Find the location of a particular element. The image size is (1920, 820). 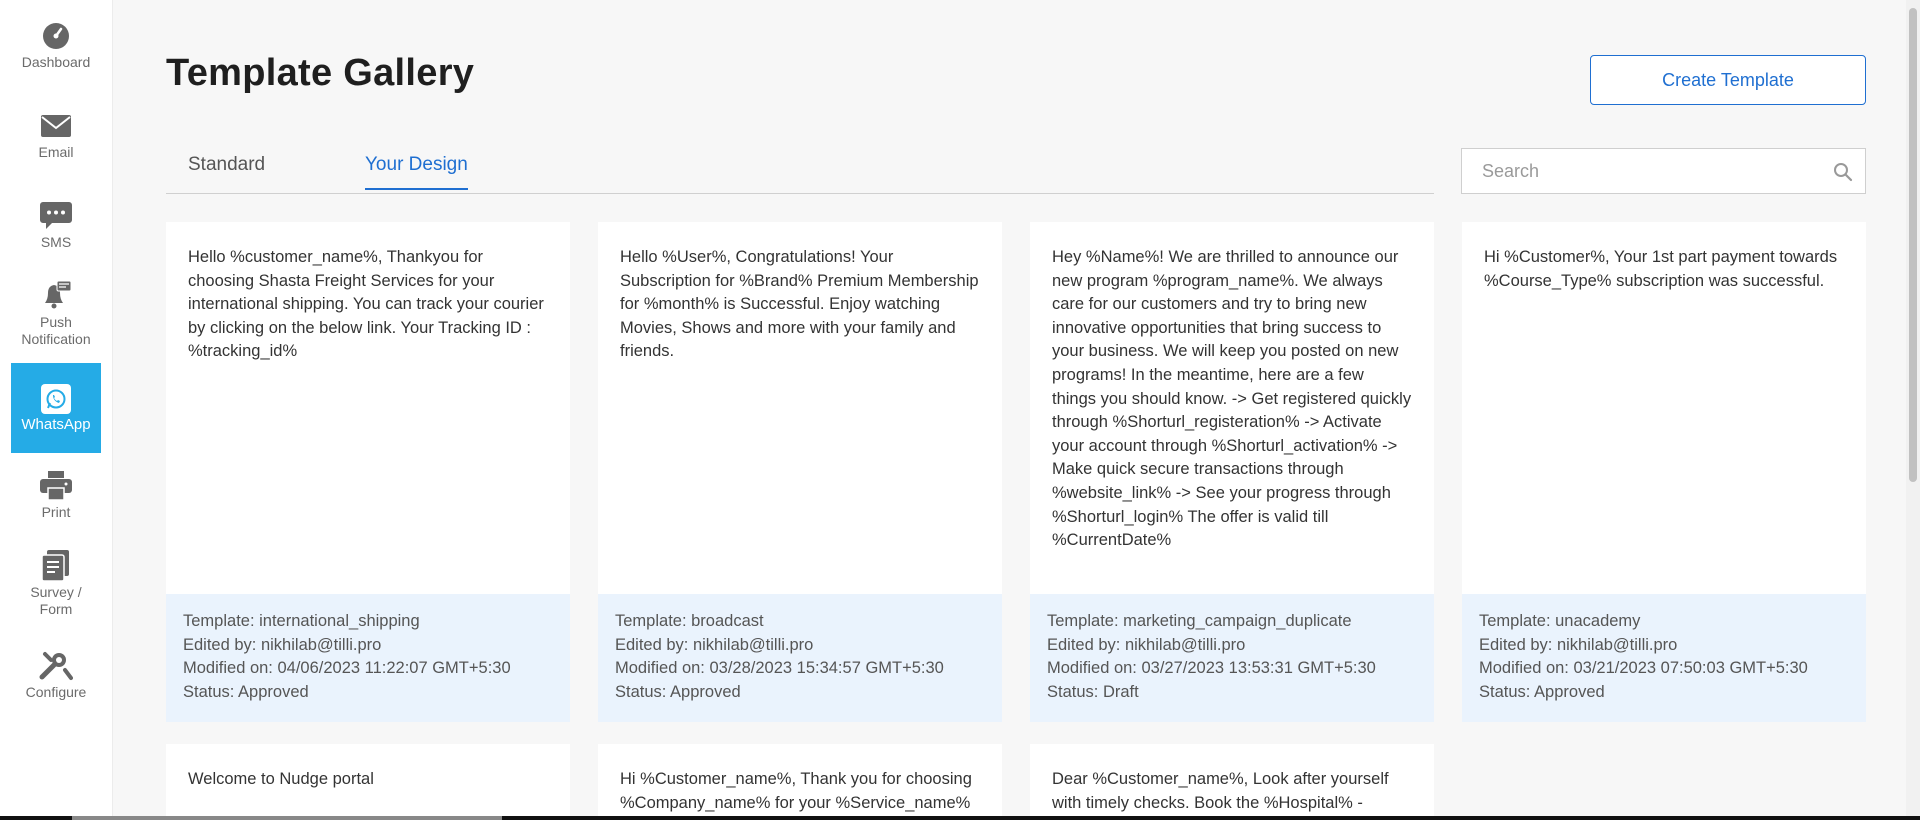

sidebar-item-email: Email is located at coordinates (56, 135).